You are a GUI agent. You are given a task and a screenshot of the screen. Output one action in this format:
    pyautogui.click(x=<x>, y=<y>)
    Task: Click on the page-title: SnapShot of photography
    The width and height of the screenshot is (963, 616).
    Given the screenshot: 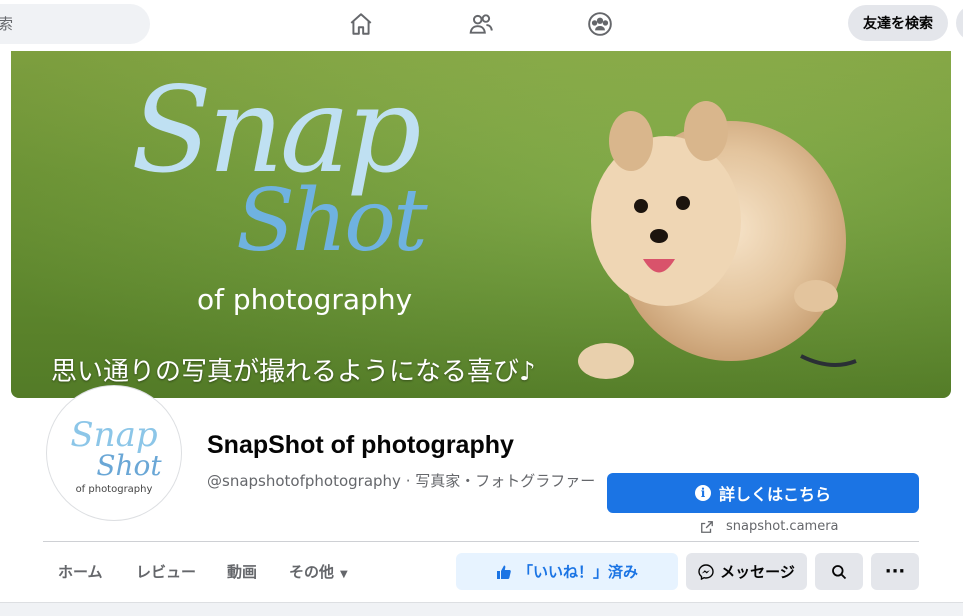 What is the action you would take?
    pyautogui.click(x=360, y=445)
    